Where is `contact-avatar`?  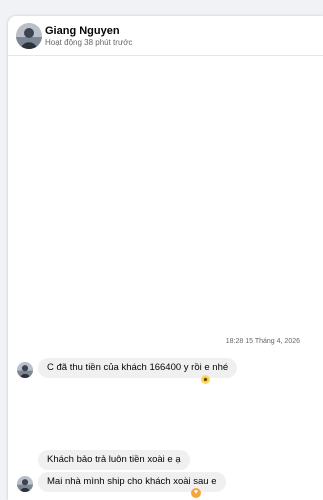 contact-avatar is located at coordinates (29, 36).